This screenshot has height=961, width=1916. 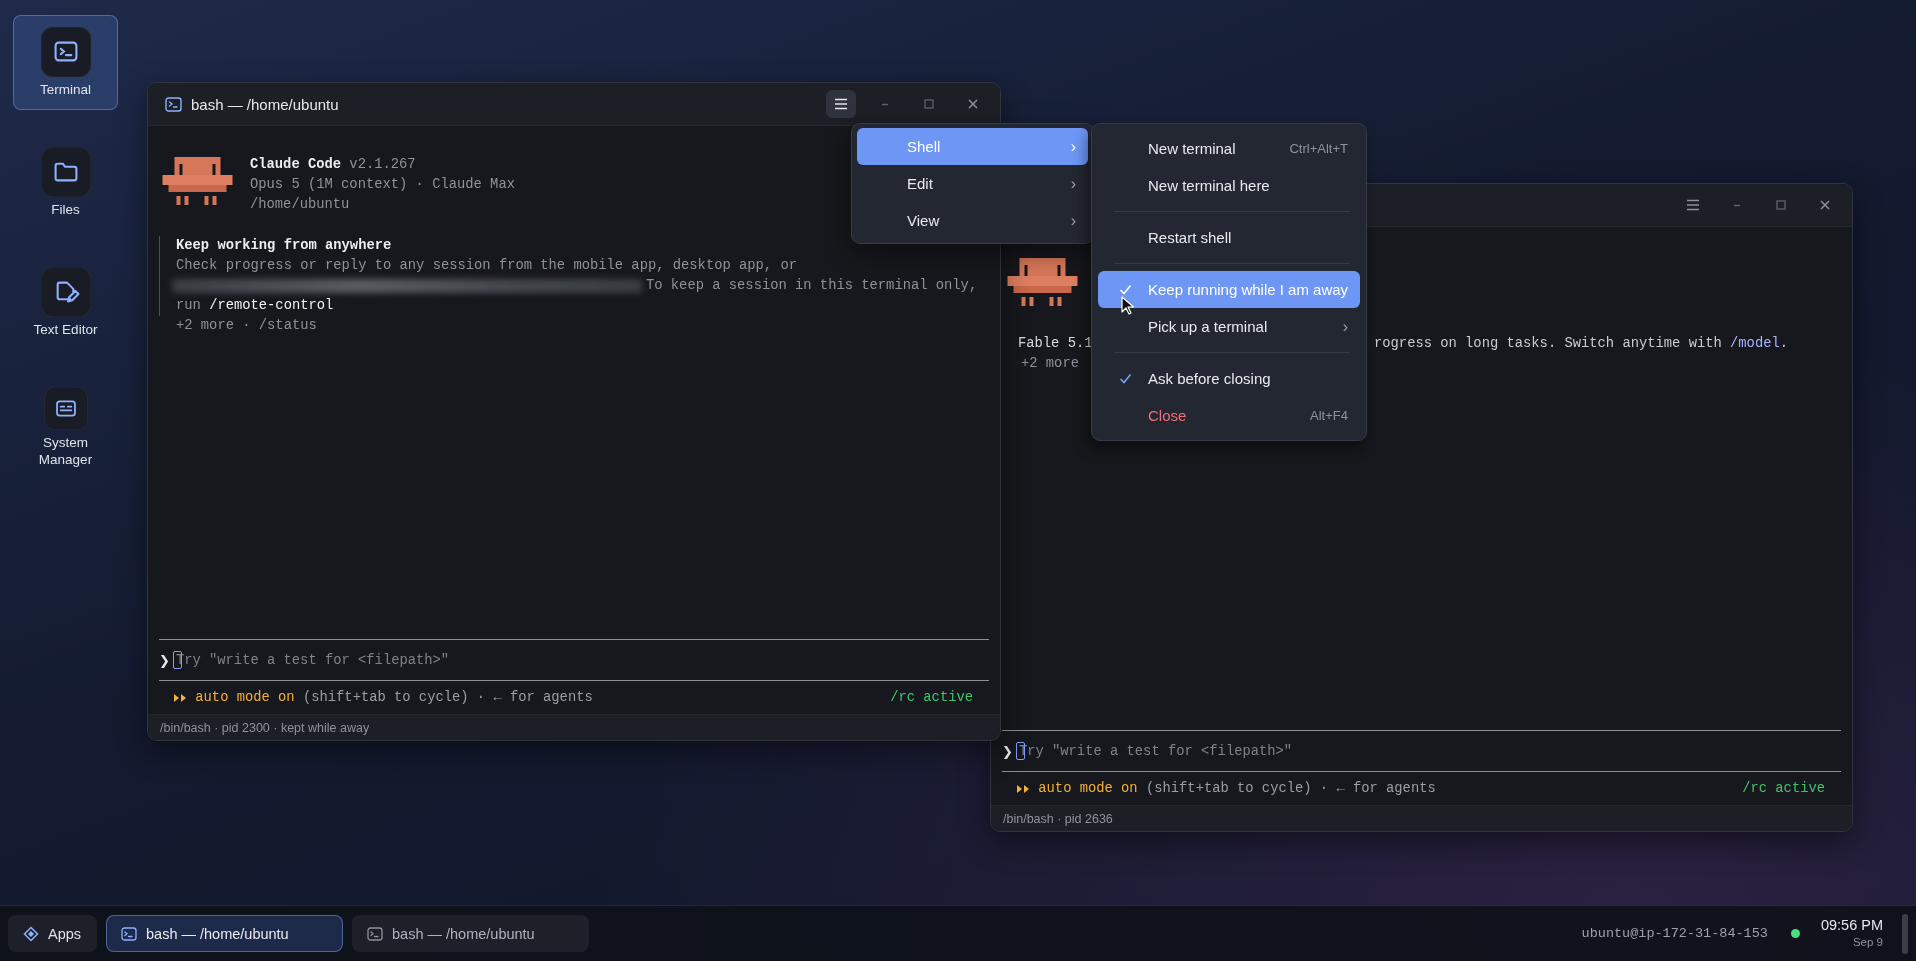 I want to click on menu-item: New terminal here, so click(x=1229, y=185).